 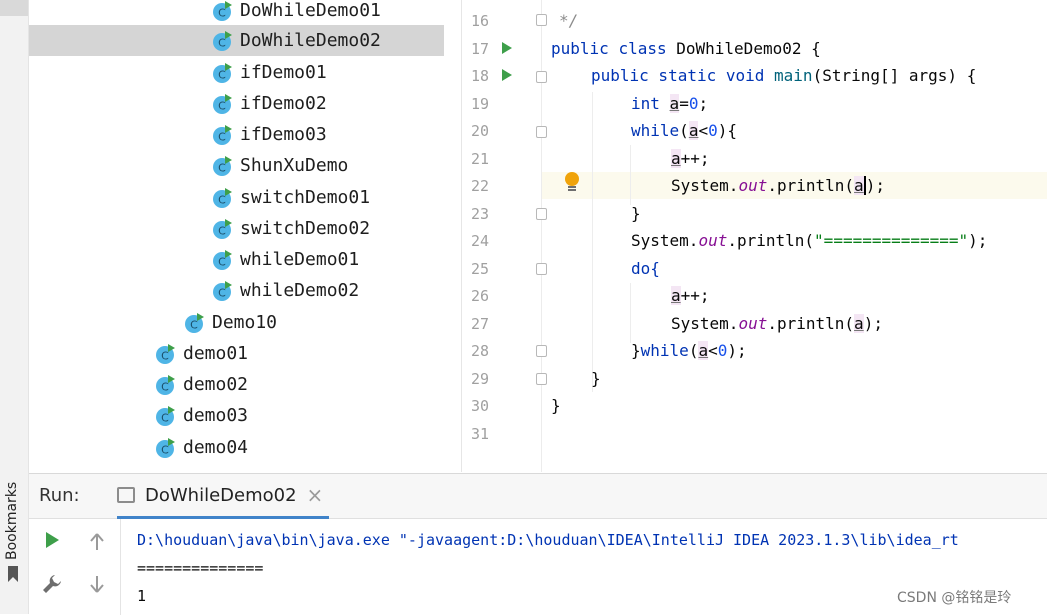 I want to click on tree-item-label: Demo10, so click(x=245, y=322).